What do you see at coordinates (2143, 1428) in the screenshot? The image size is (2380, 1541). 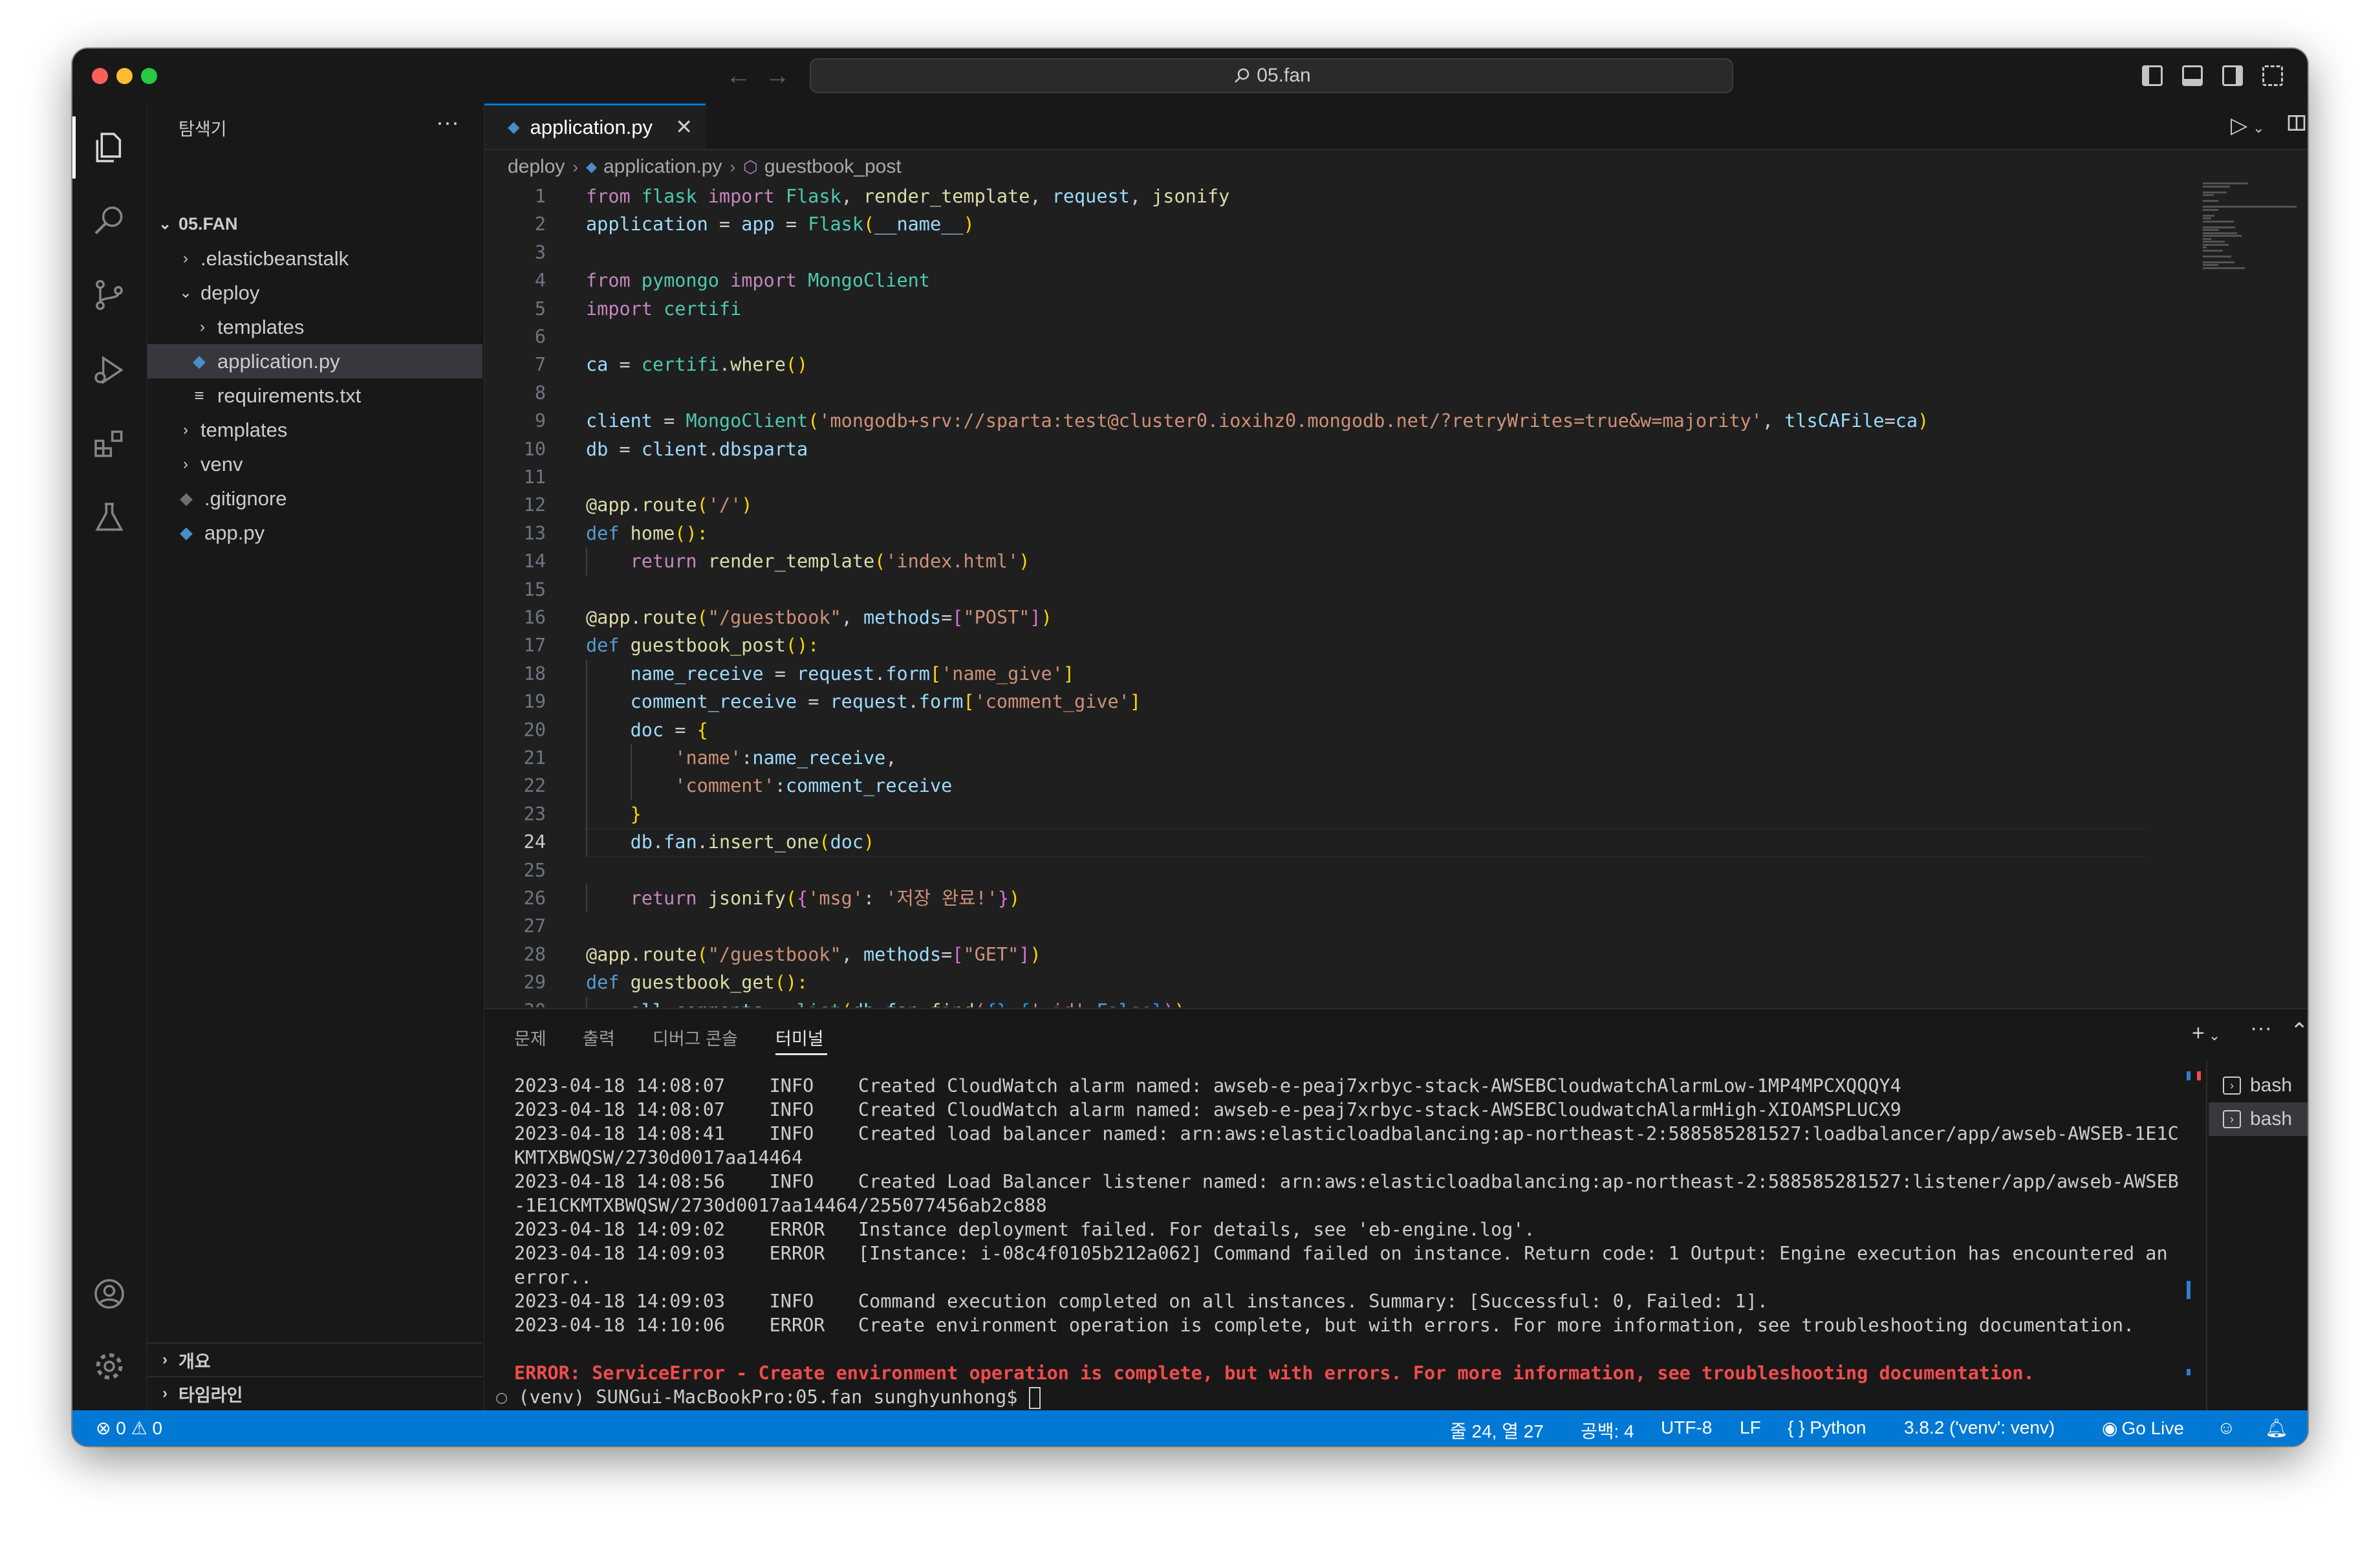 I see `go-live-status: ◉ Go Live` at bounding box center [2143, 1428].